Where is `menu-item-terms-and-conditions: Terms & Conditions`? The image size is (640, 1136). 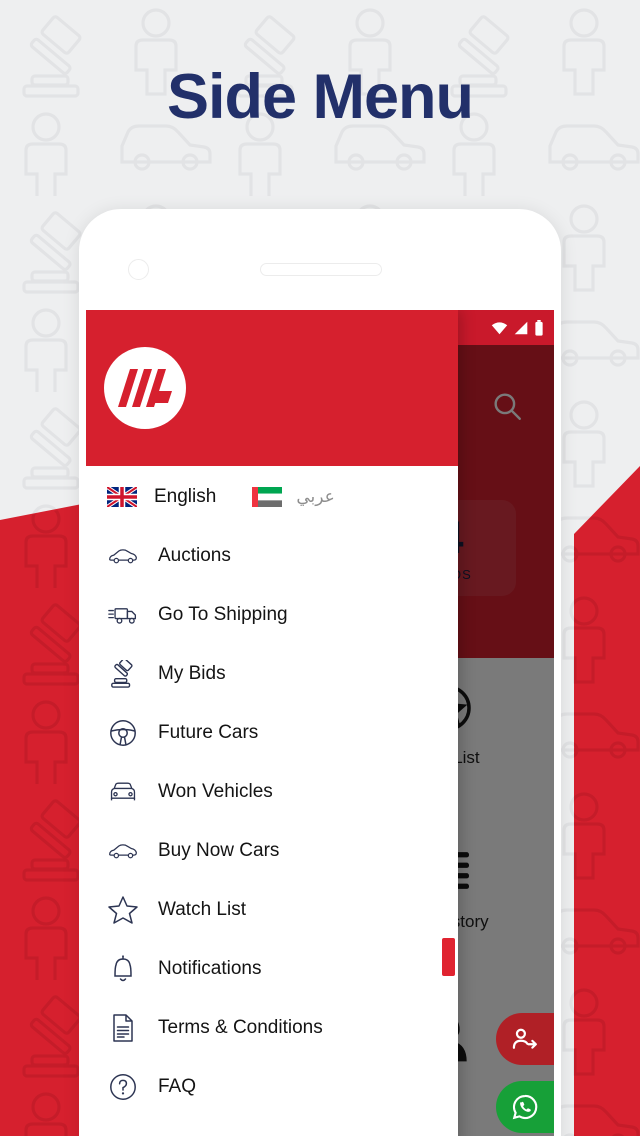 menu-item-terms-and-conditions: Terms & Conditions is located at coordinates (272, 1027).